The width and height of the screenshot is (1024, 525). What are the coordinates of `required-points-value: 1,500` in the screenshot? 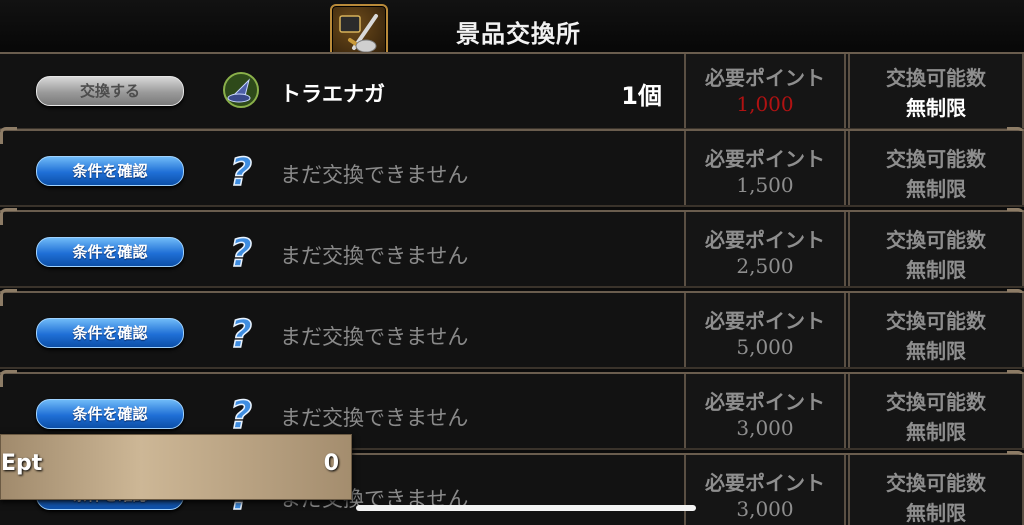 It's located at (765, 185).